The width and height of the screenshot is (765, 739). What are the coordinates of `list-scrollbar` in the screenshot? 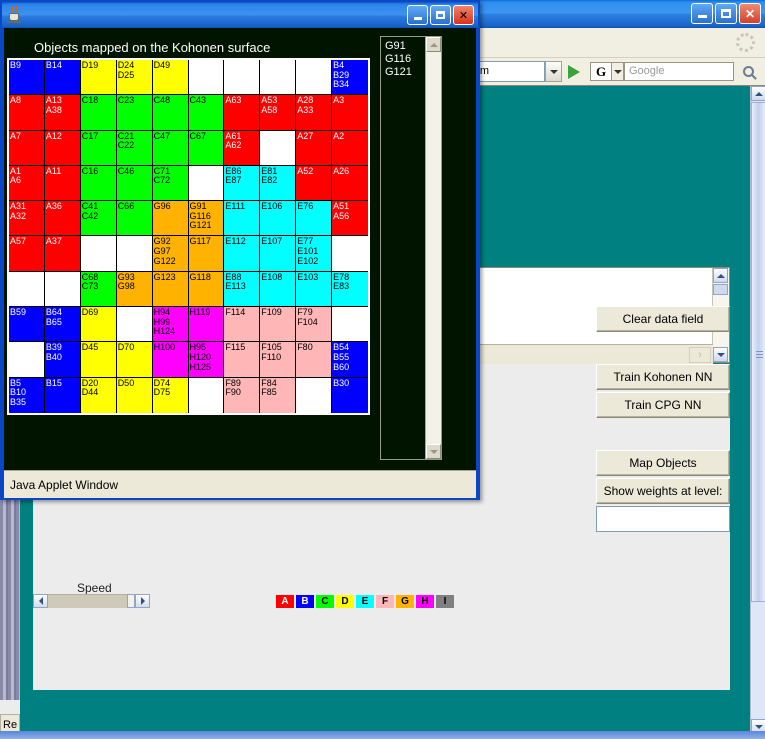 It's located at (433, 248).